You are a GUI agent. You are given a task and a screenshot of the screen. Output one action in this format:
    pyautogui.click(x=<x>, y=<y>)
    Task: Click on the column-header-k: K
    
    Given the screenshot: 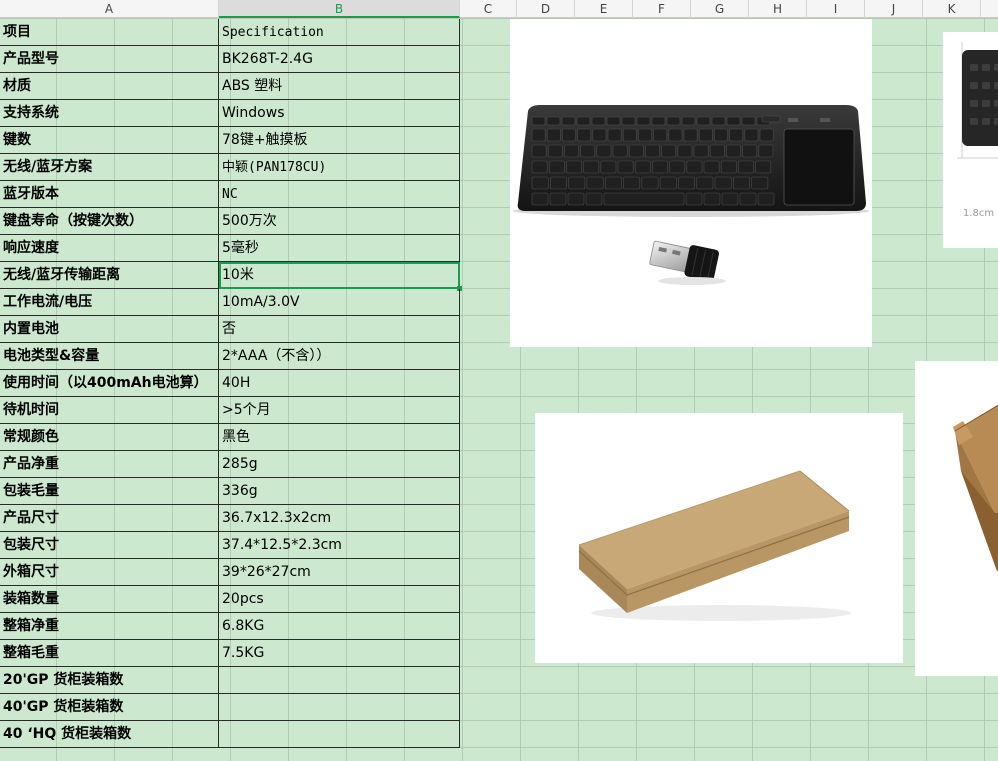 What is the action you would take?
    pyautogui.click(x=952, y=9)
    